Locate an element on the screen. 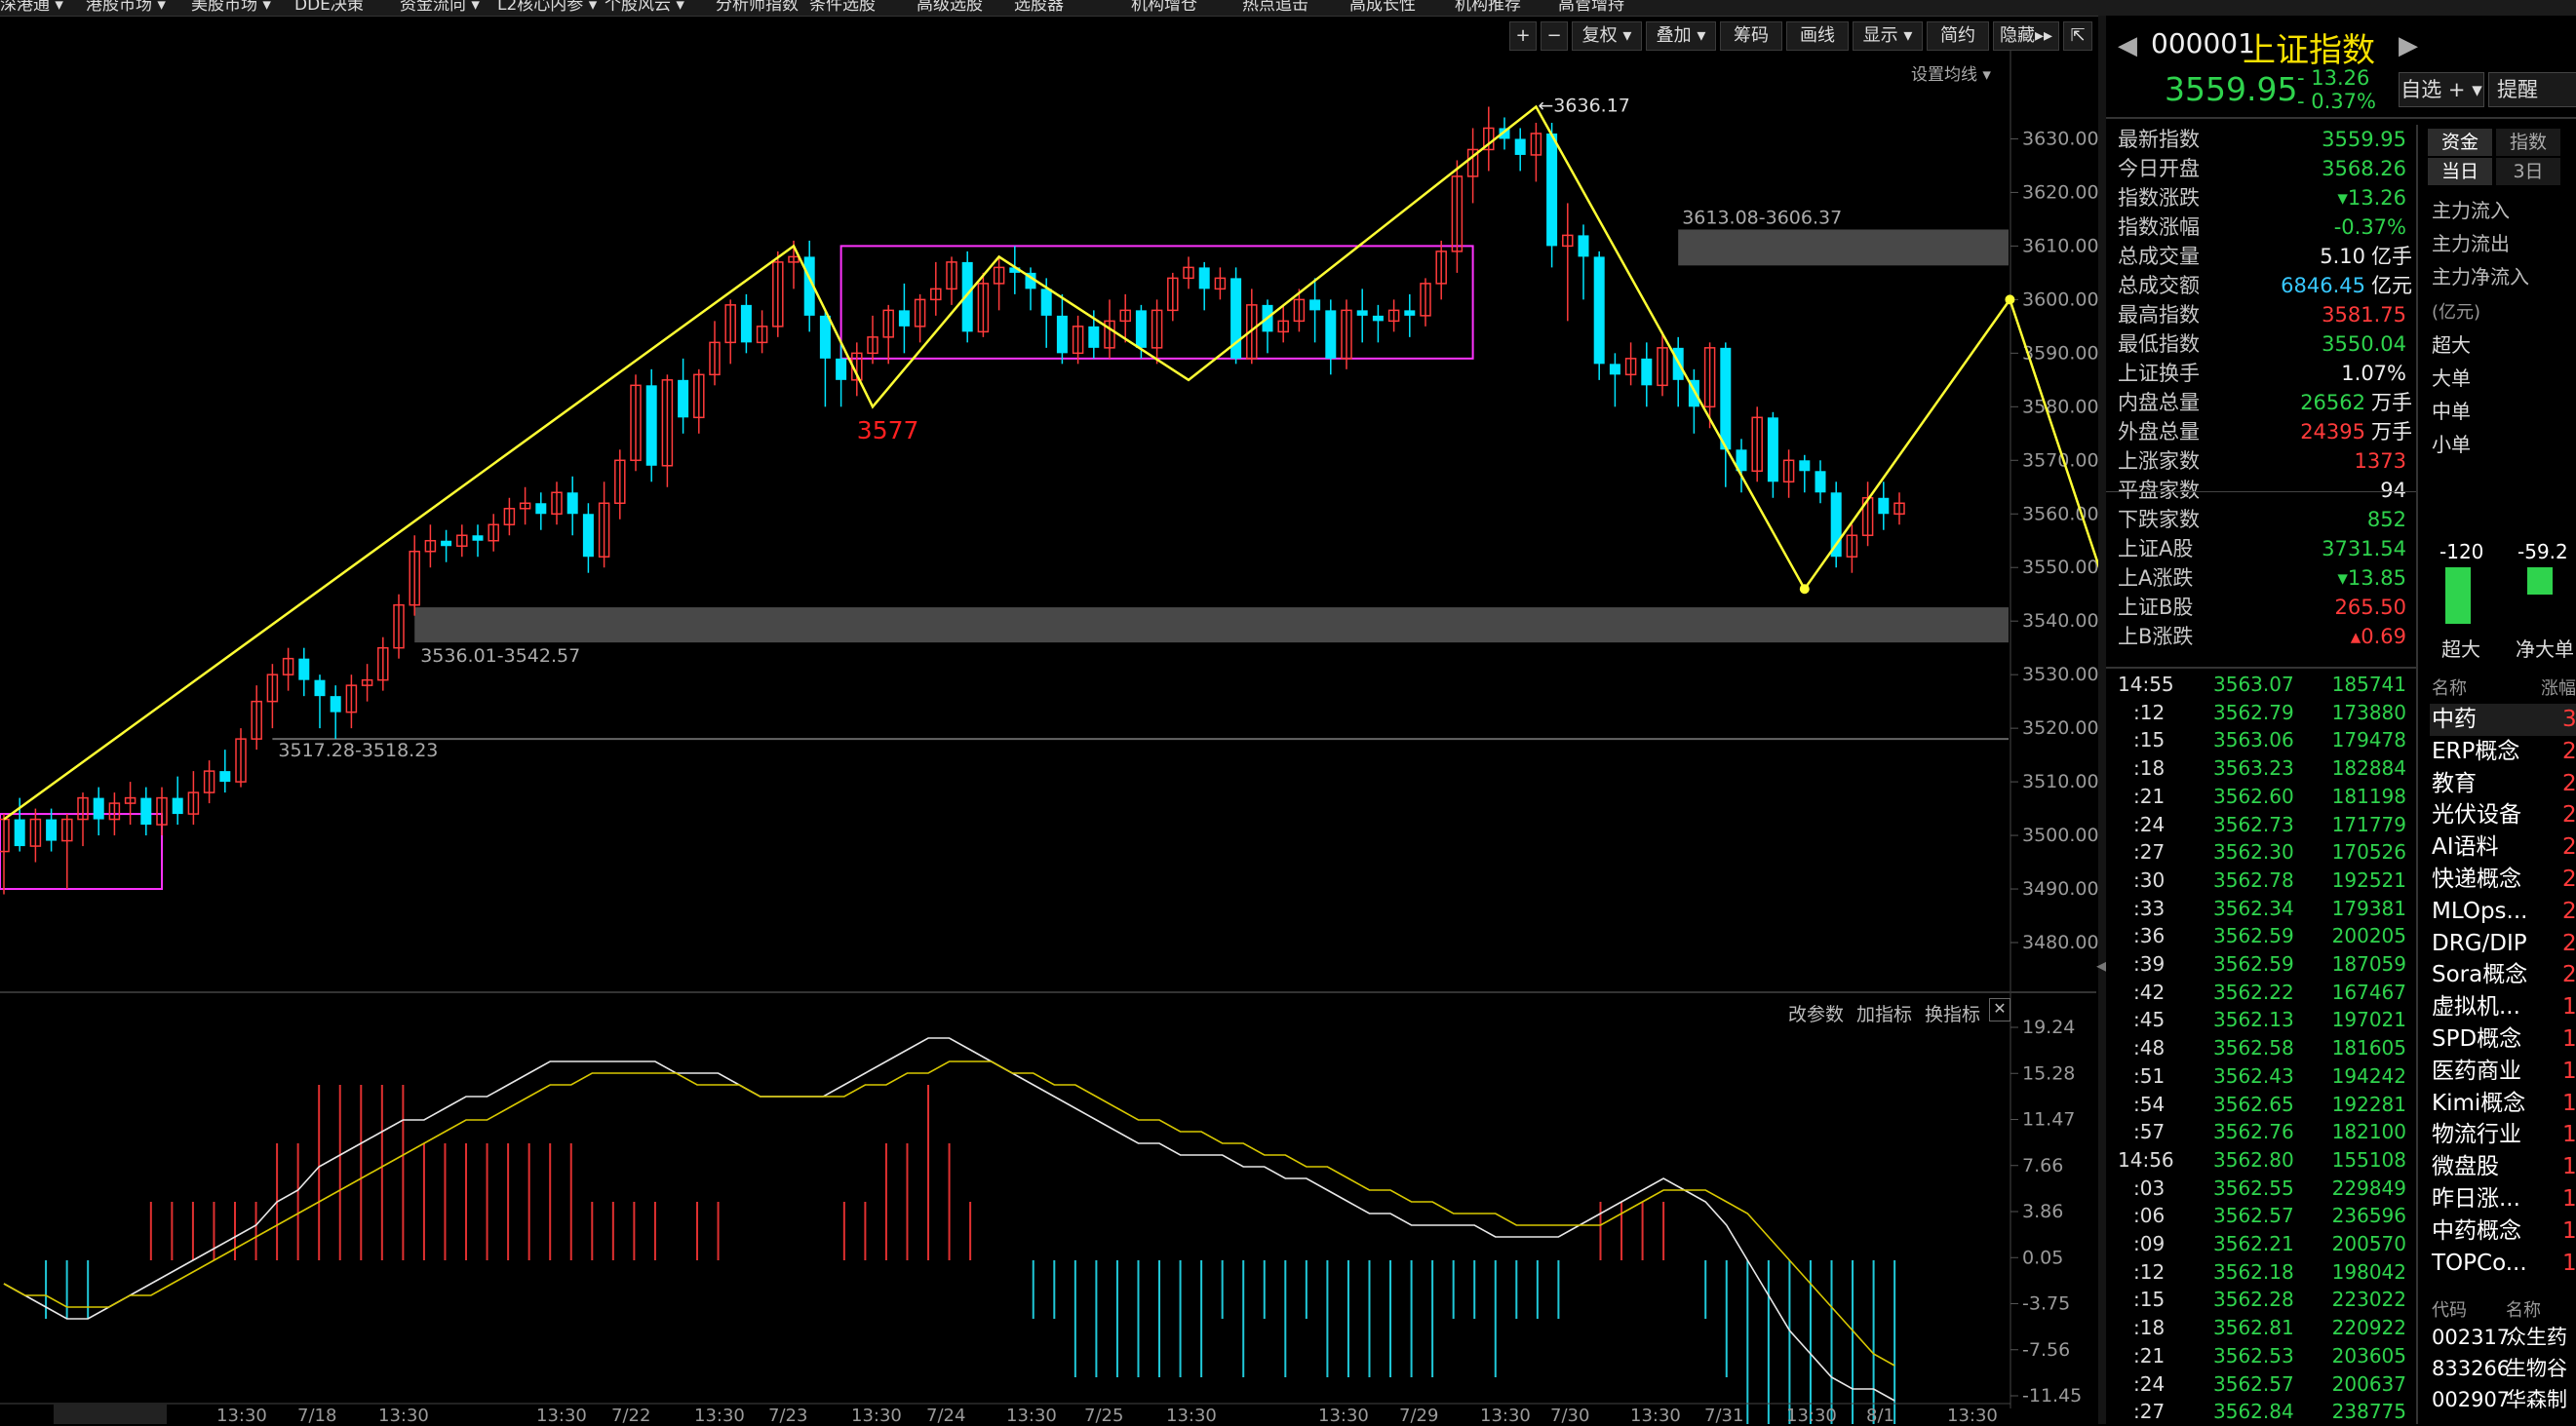 Image resolution: width=2576 pixels, height=1426 pixels. tick-price: 3562.22 is located at coordinates (2253, 992).